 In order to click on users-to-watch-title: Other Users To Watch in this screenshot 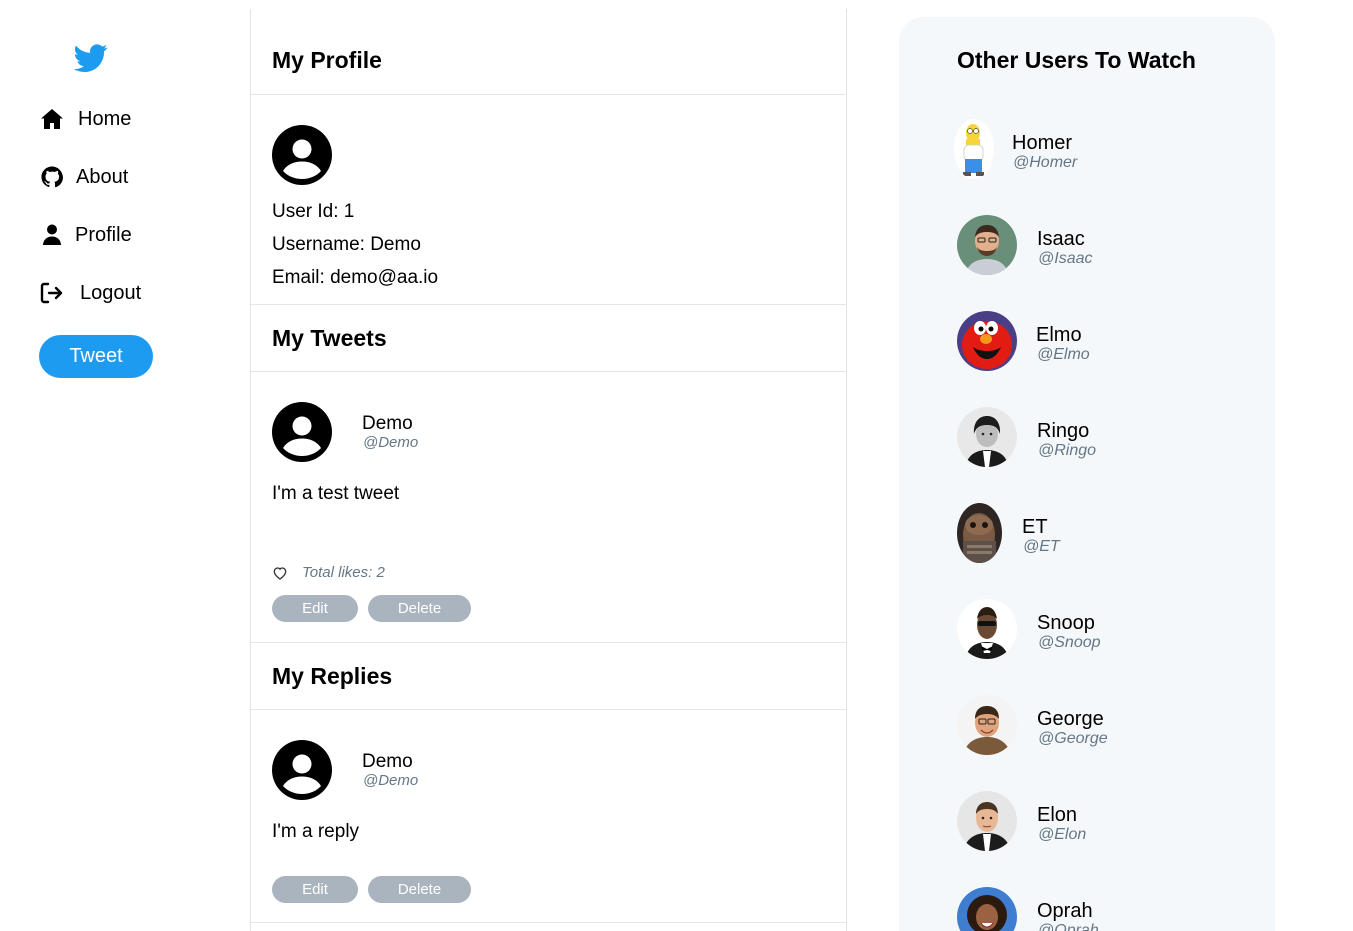, I will do `click(1076, 60)`.